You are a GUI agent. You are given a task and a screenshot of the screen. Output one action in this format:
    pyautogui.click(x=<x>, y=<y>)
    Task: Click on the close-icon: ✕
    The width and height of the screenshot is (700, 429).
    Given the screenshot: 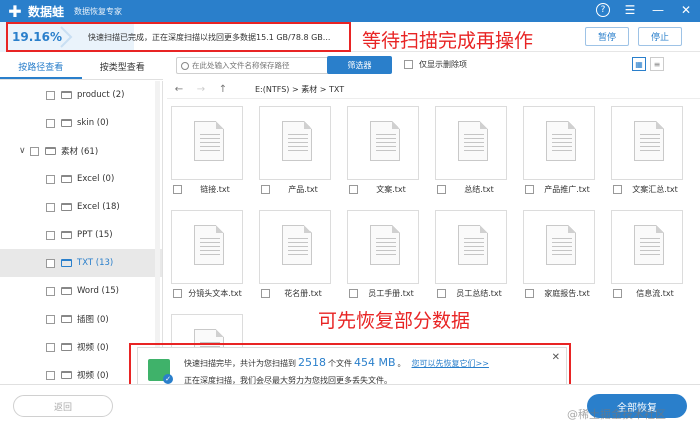 What is the action you would take?
    pyautogui.click(x=686, y=10)
    